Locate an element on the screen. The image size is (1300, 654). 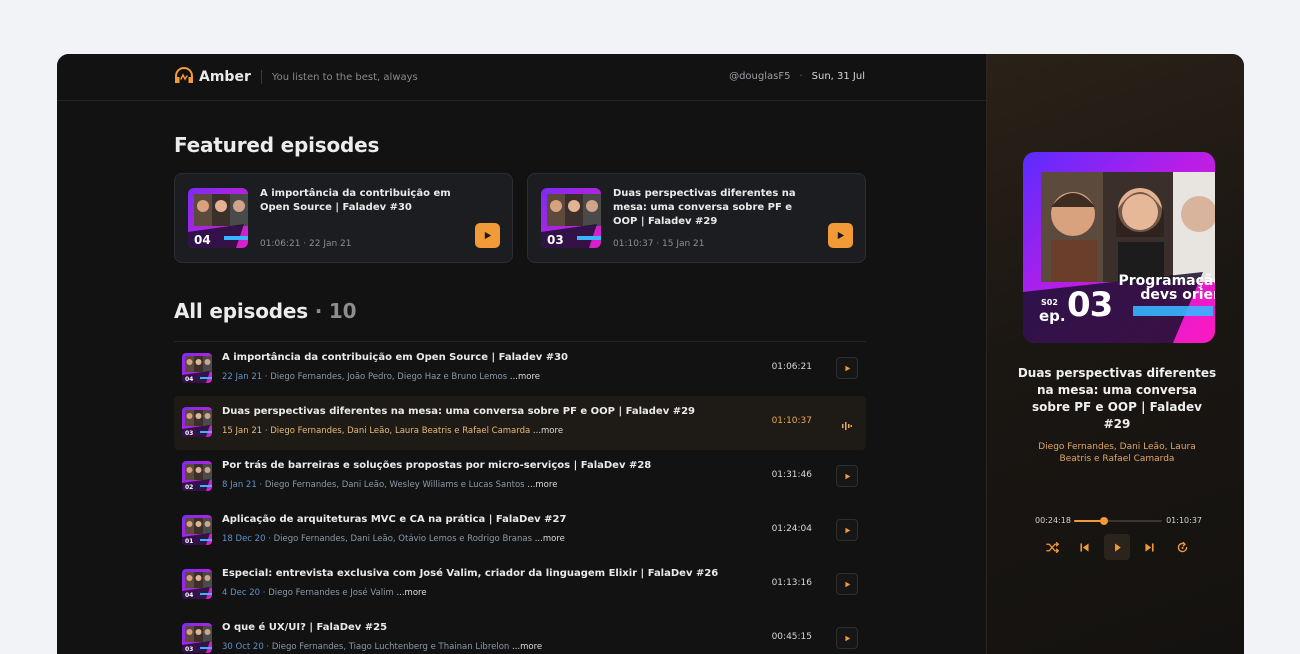
progress-row: 00:24:18 01:10:37 is located at coordinates (1118, 520).